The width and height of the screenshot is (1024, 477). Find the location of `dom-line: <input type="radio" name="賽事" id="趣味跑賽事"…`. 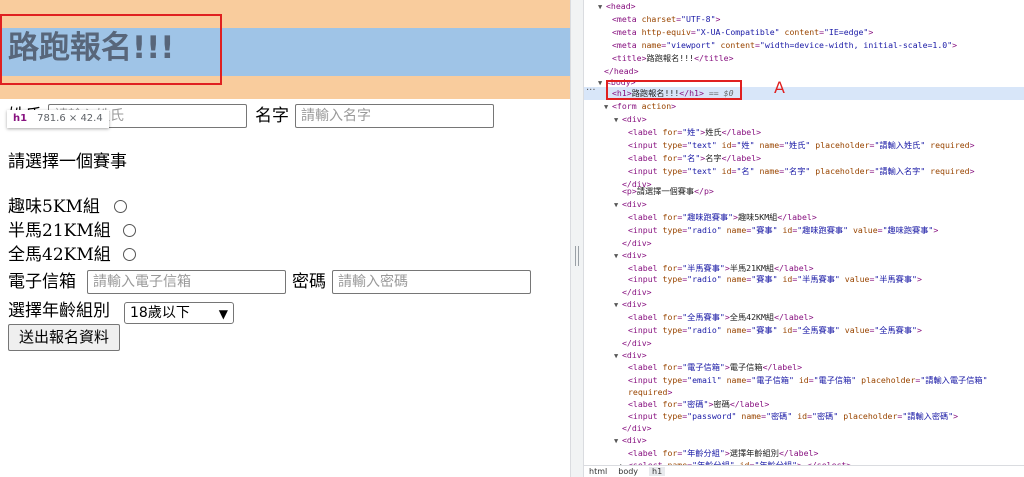

dom-line: <input type="radio" name="賽事" id="趣味跑賽事"… is located at coordinates (804, 230).